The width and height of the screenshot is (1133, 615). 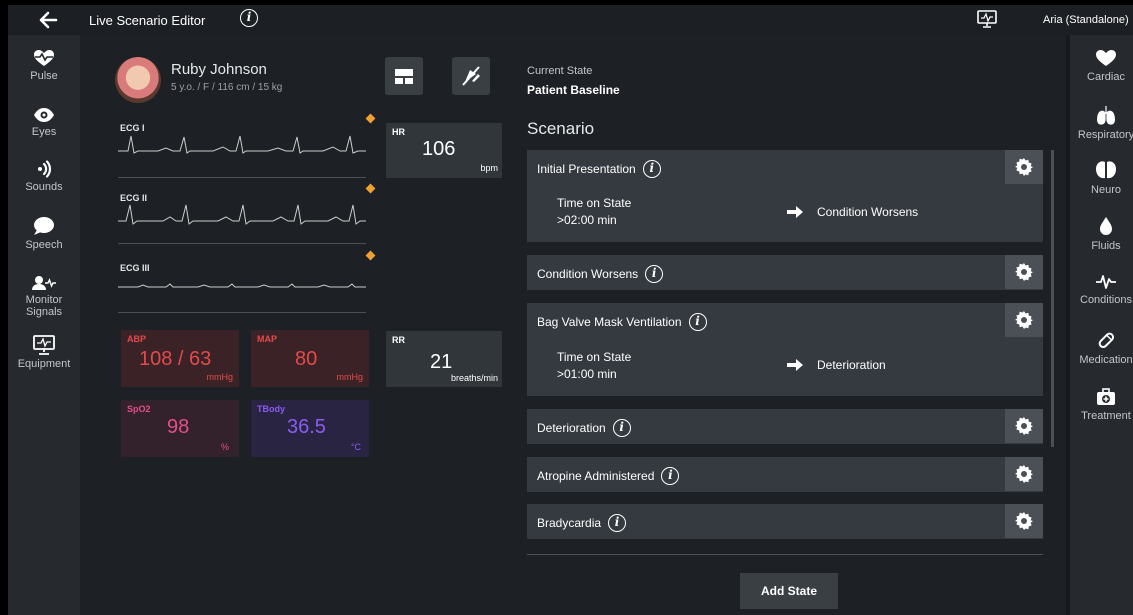 What do you see at coordinates (1086, 20) in the screenshot?
I see `user-label: Aria (Standalone)` at bounding box center [1086, 20].